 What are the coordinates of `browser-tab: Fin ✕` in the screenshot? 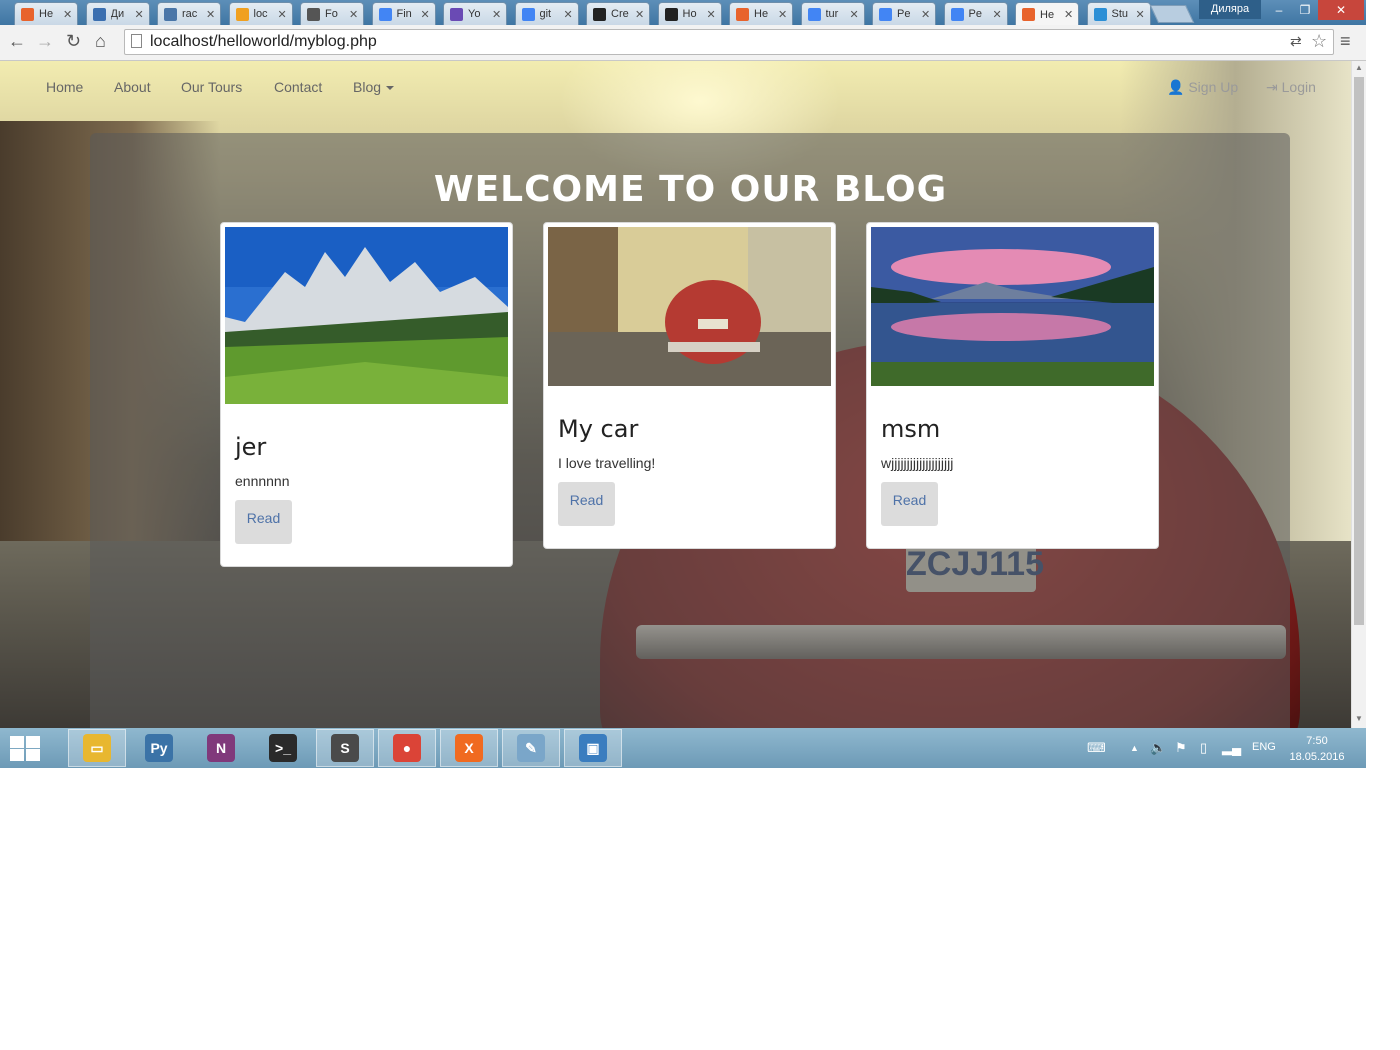 It's located at (403, 13).